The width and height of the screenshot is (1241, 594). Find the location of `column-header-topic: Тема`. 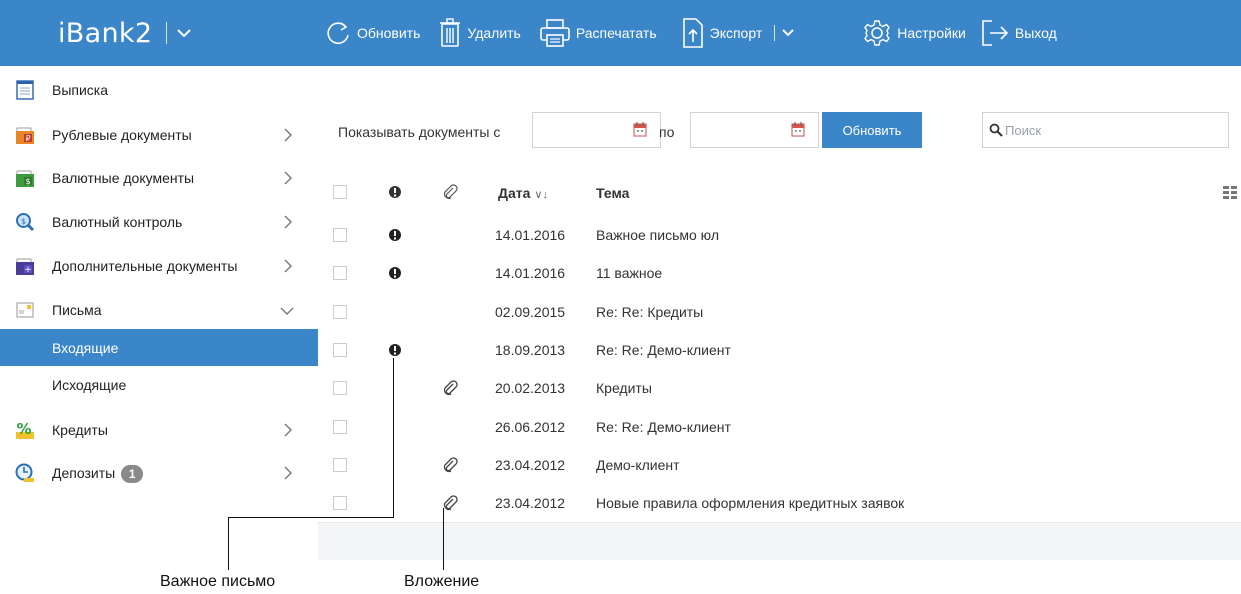

column-header-topic: Тема is located at coordinates (612, 193).